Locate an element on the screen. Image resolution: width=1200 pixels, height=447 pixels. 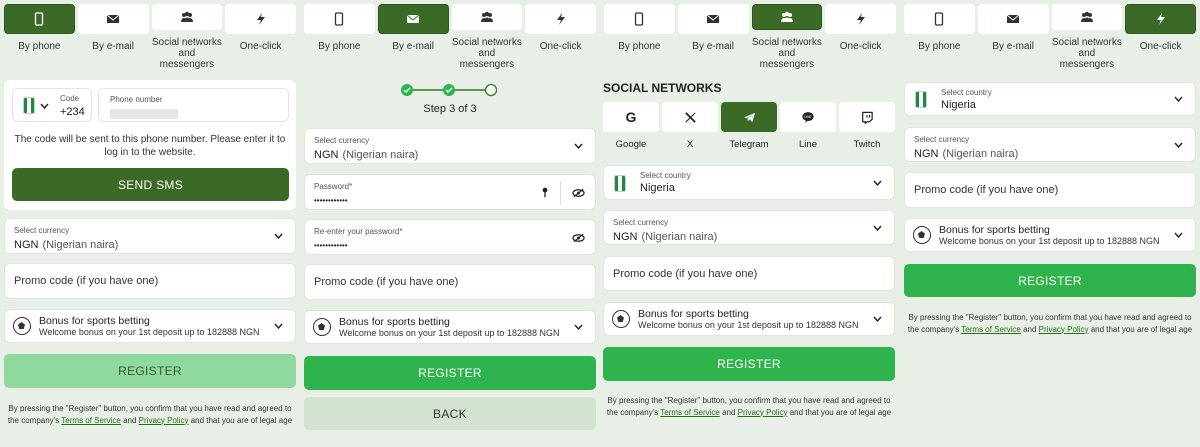
social-telegram: Telegram is located at coordinates (749, 127).